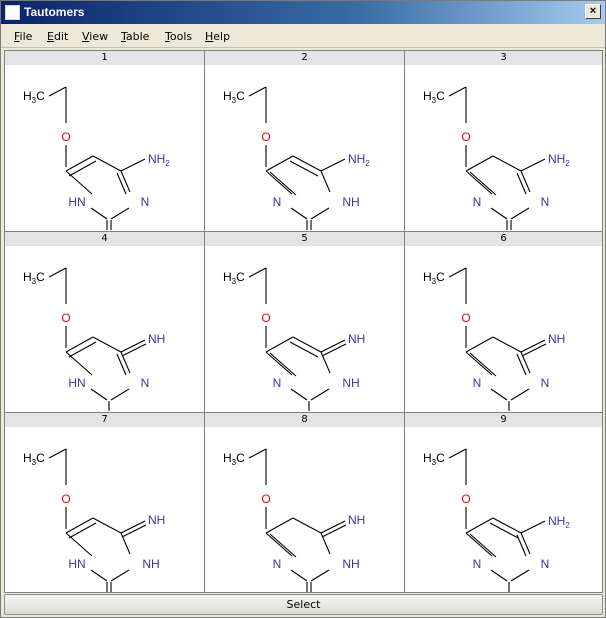  Describe the element at coordinates (135, 36) in the screenshot. I see `menu-item-table: Table` at that location.